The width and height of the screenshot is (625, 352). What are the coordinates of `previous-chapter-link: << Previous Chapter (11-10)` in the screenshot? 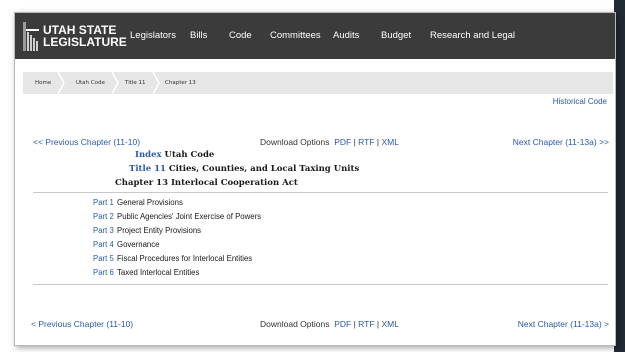 It's located at (86, 142).